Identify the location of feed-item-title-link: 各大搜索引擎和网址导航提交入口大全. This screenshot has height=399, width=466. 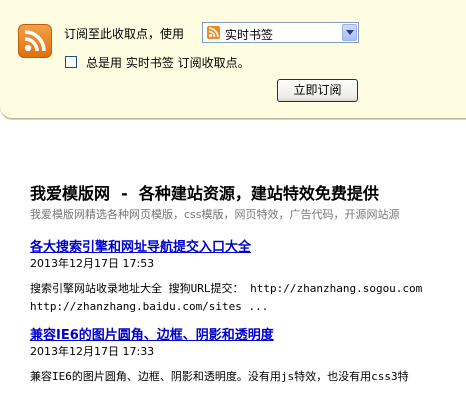
(140, 245).